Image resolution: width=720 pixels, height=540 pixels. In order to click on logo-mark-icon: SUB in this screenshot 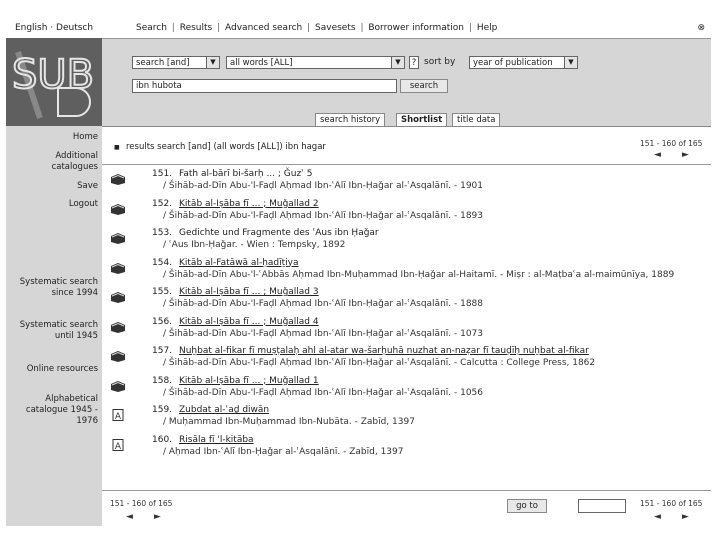, I will do `click(53, 85)`.